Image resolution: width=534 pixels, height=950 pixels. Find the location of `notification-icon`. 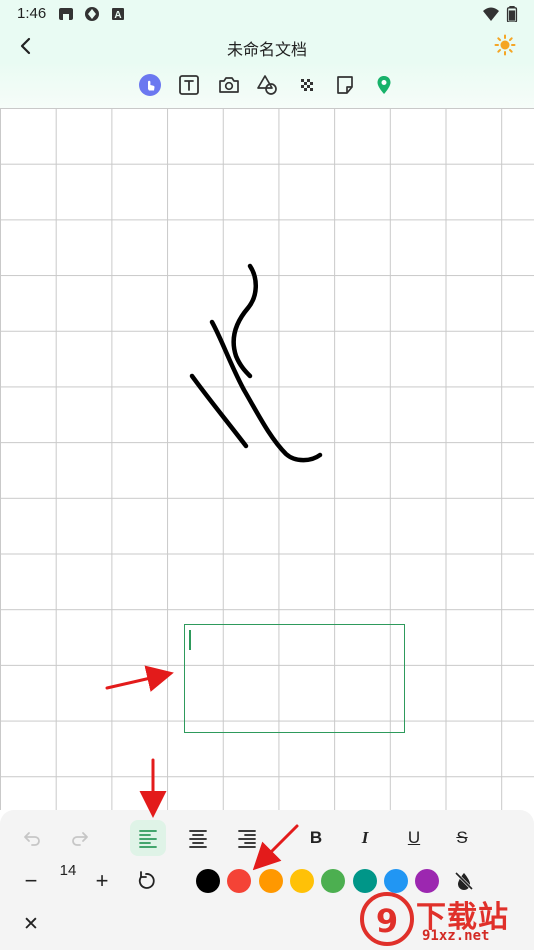

notification-icon is located at coordinates (66, 14).